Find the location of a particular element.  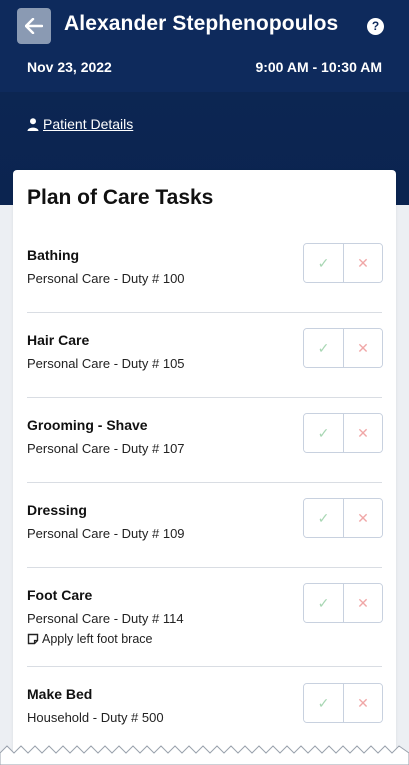

back-button is located at coordinates (34, 26).